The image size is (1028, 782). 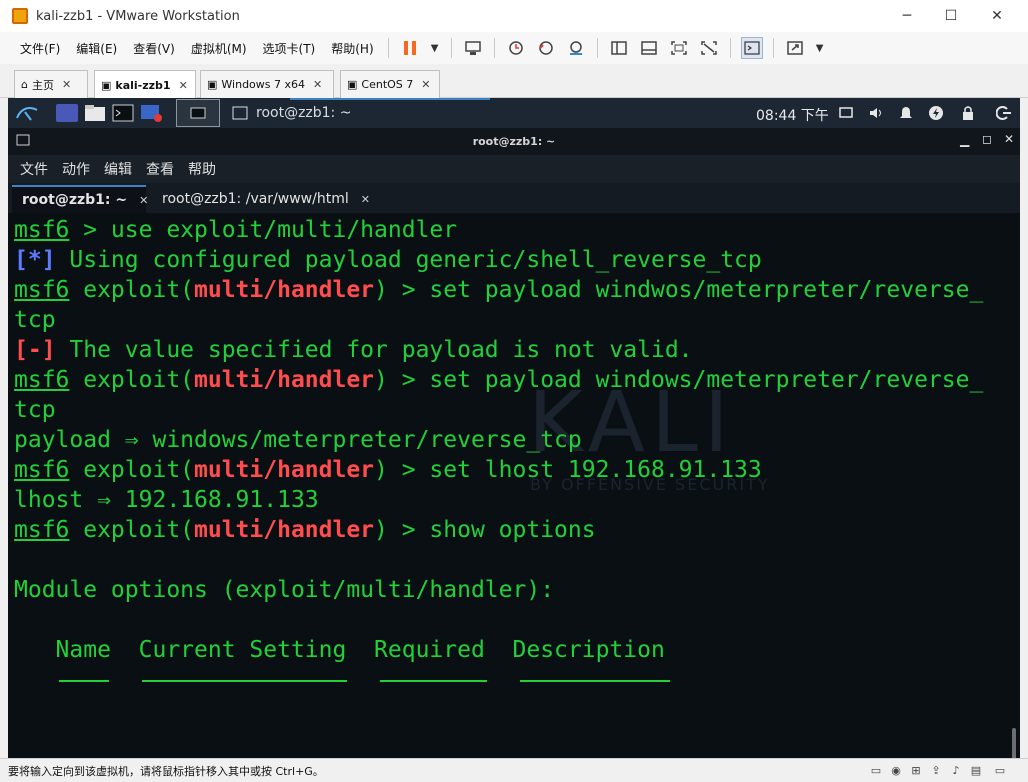 What do you see at coordinates (964, 140) in the screenshot?
I see `terminal-minimize-button: ▁` at bounding box center [964, 140].